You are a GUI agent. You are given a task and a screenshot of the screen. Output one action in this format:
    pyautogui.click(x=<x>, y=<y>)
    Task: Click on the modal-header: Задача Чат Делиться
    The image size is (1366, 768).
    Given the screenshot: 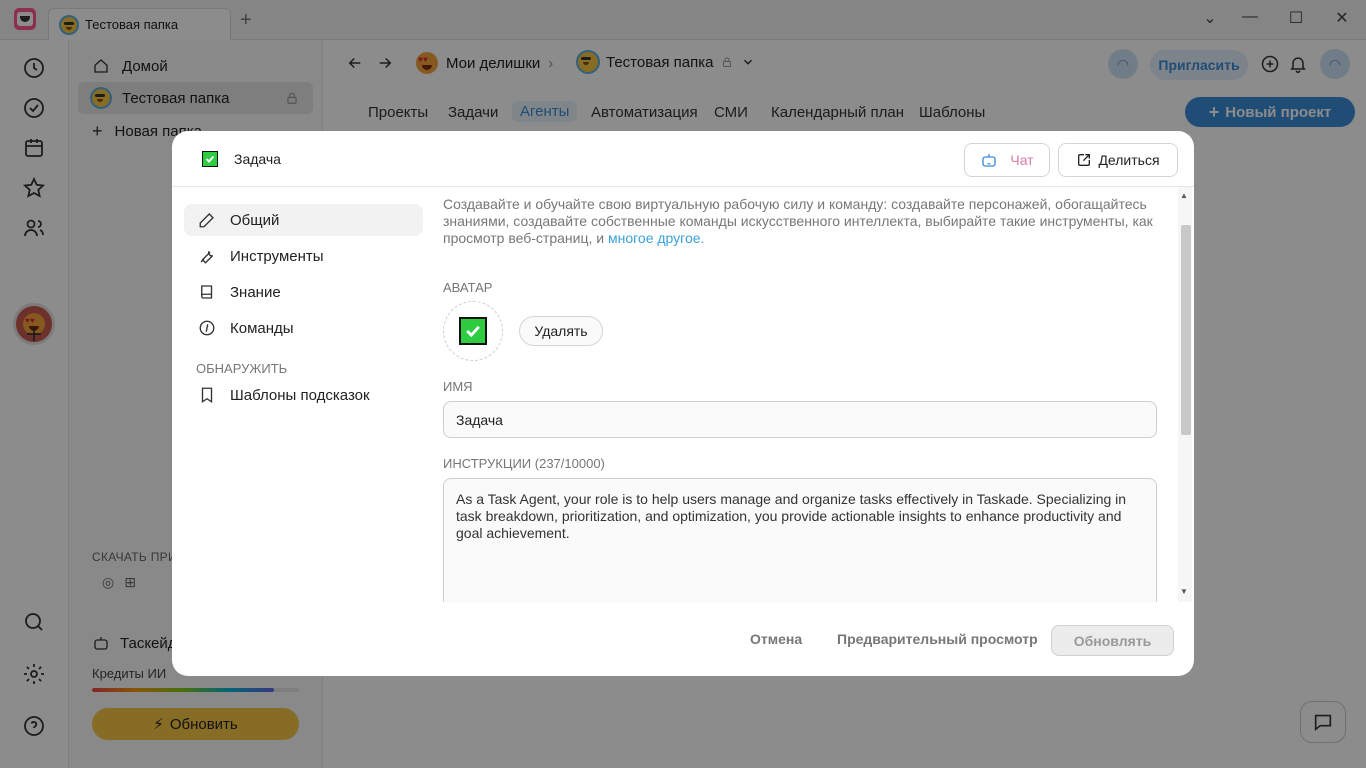 What is the action you would take?
    pyautogui.click(x=683, y=159)
    